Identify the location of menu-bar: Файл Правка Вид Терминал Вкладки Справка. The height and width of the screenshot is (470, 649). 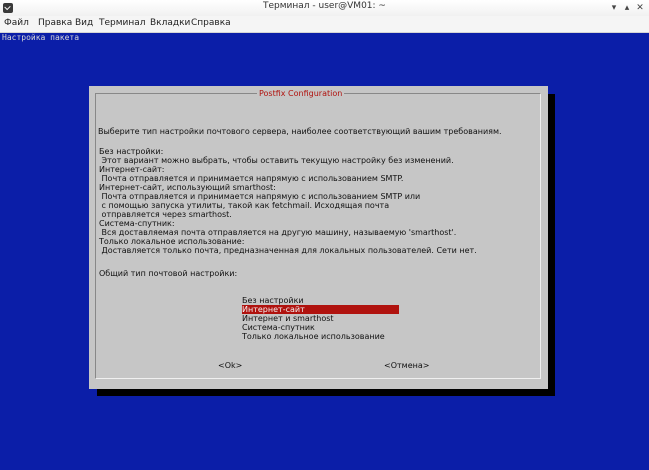
(324, 24).